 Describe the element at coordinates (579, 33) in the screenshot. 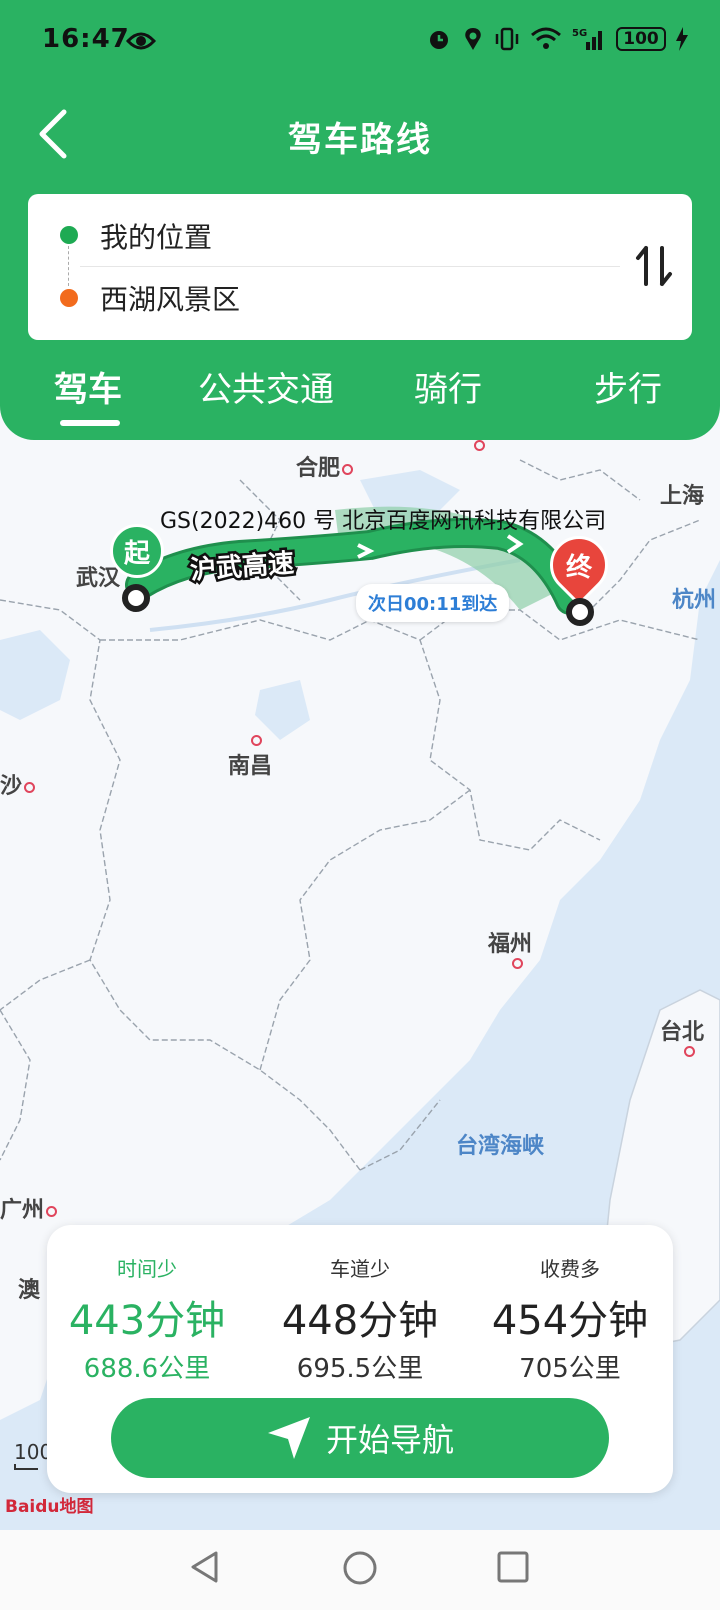

I see `signal-type: 5G` at that location.